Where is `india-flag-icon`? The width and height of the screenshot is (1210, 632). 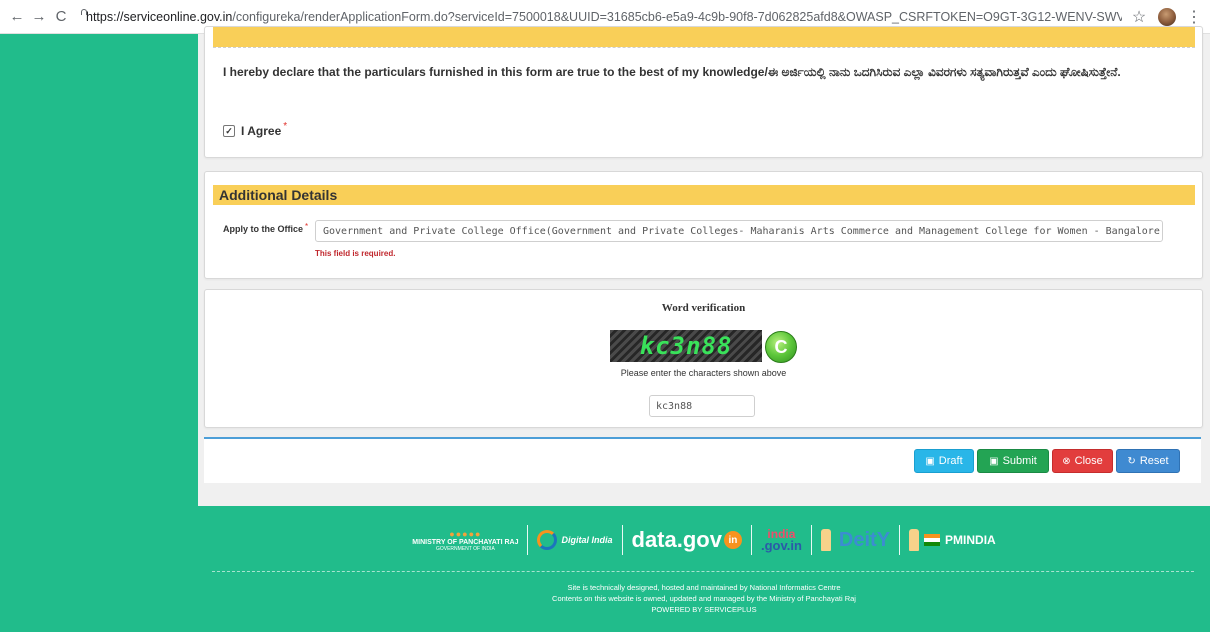 india-flag-icon is located at coordinates (932, 540).